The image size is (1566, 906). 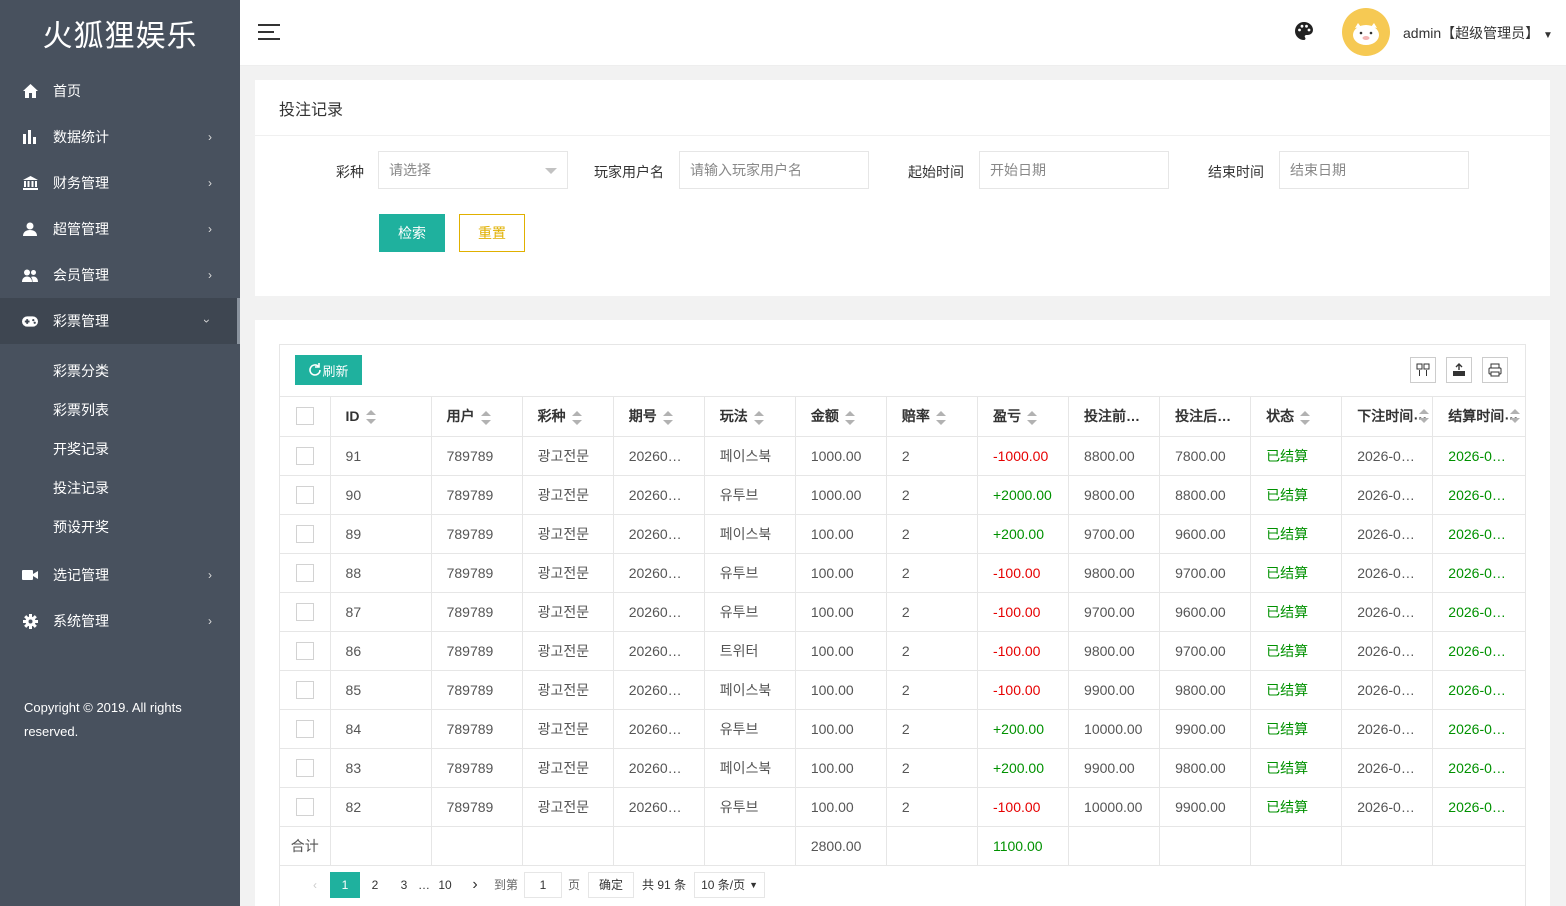 What do you see at coordinates (120, 575) in the screenshot?
I see `sidebar-item-records: 选记管理 ›` at bounding box center [120, 575].